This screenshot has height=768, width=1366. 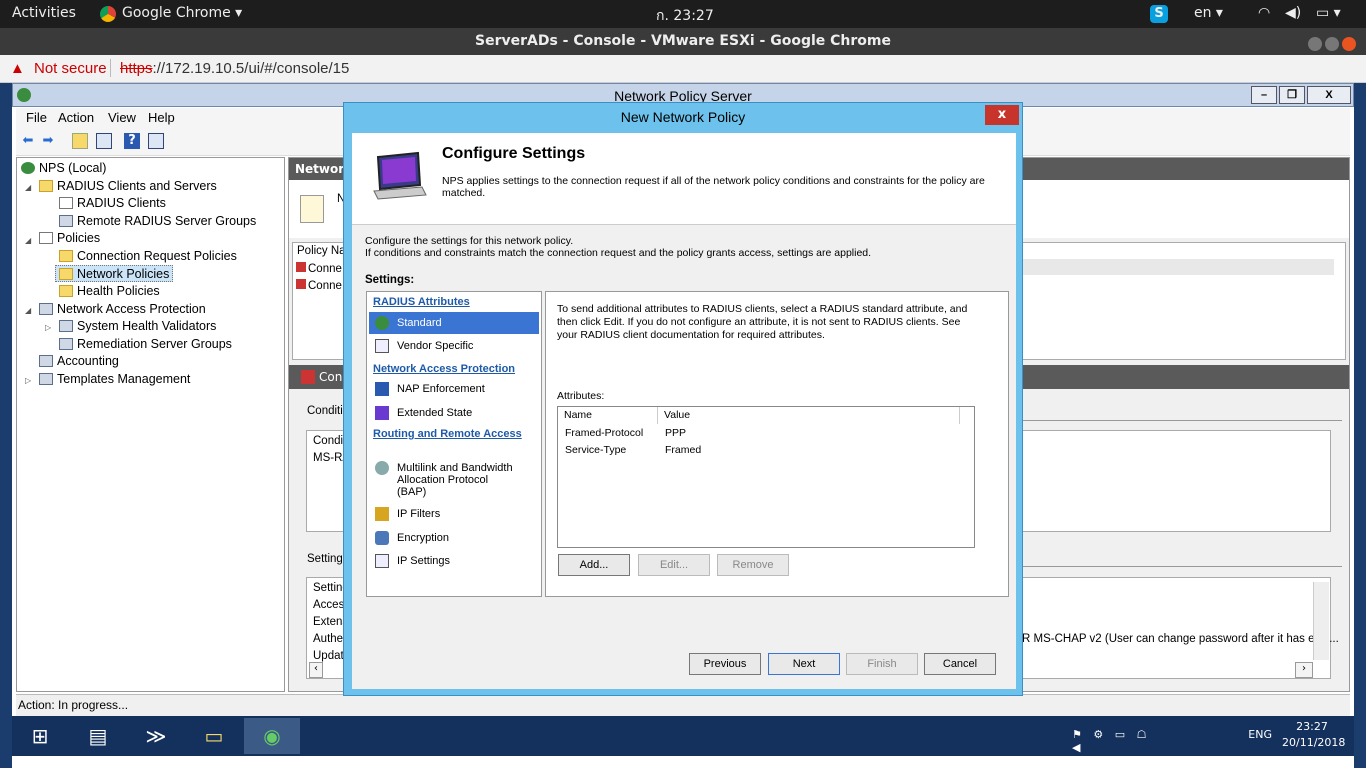 I want to click on powershell-icon: ≫, so click(x=156, y=736).